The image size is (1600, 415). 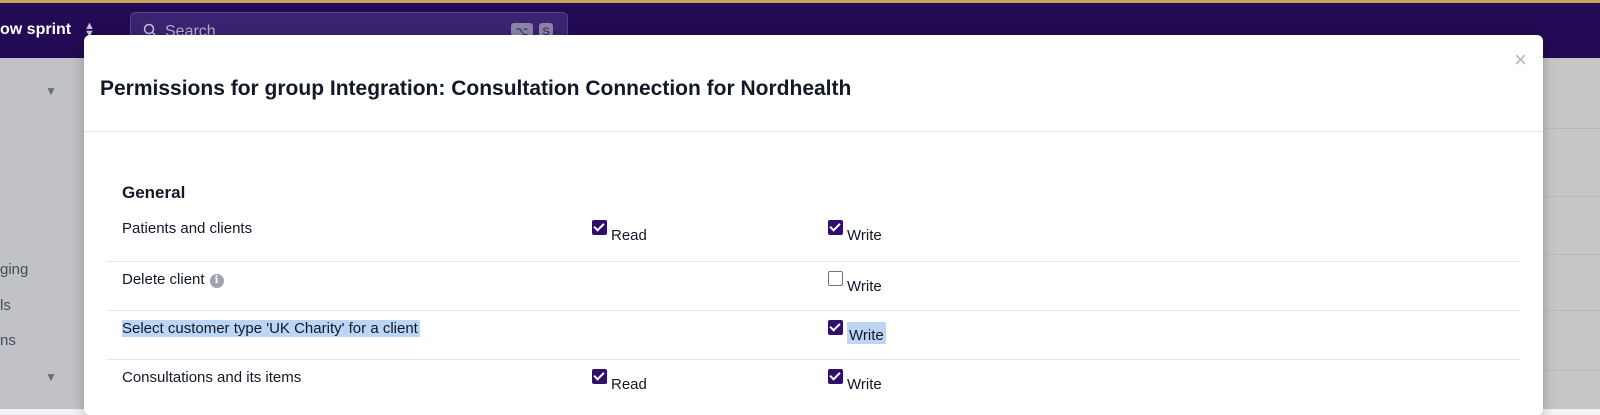 I want to click on info-icon: i, so click(x=216, y=281).